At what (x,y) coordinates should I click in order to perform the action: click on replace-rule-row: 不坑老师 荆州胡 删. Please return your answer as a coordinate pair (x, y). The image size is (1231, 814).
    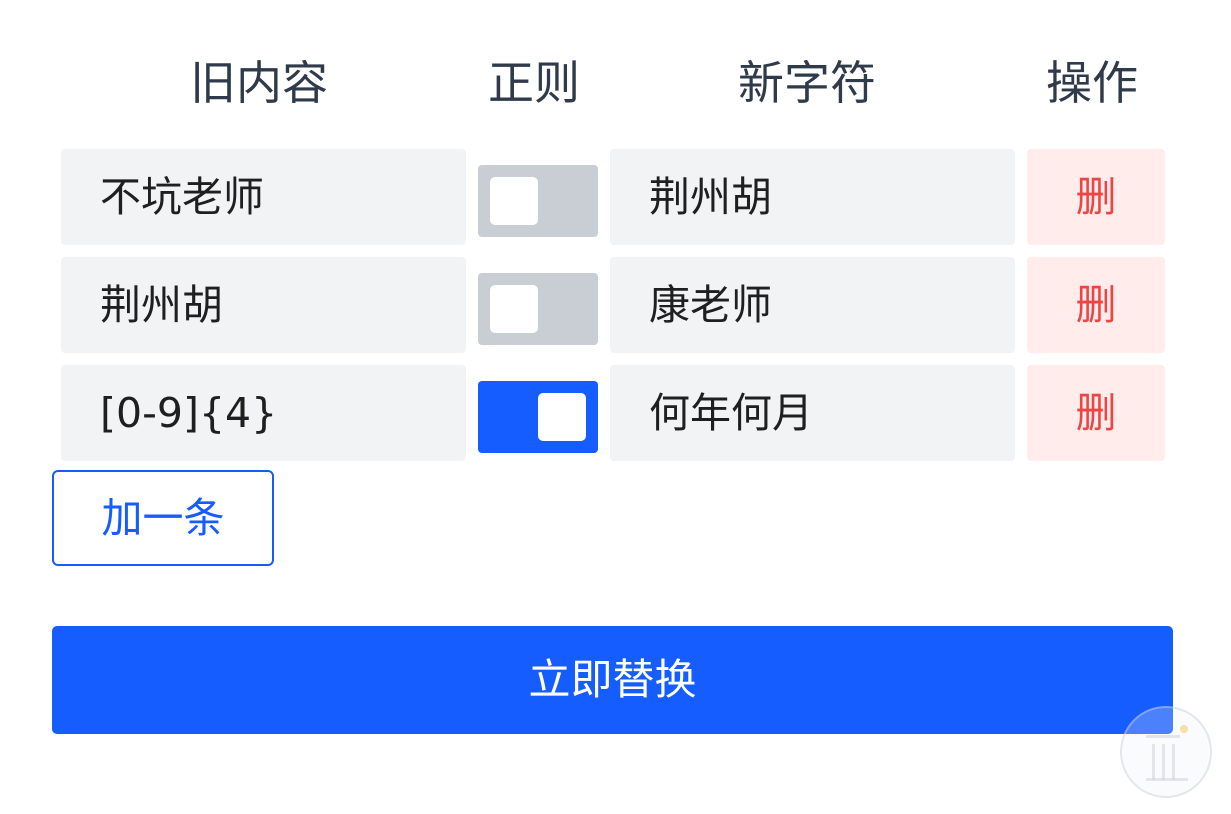
    Looking at the image, I should click on (613, 197).